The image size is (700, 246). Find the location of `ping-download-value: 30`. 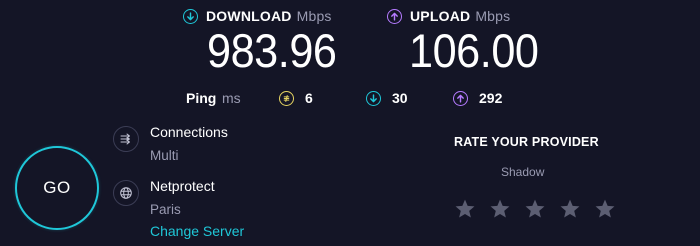

ping-download-value: 30 is located at coordinates (400, 98).